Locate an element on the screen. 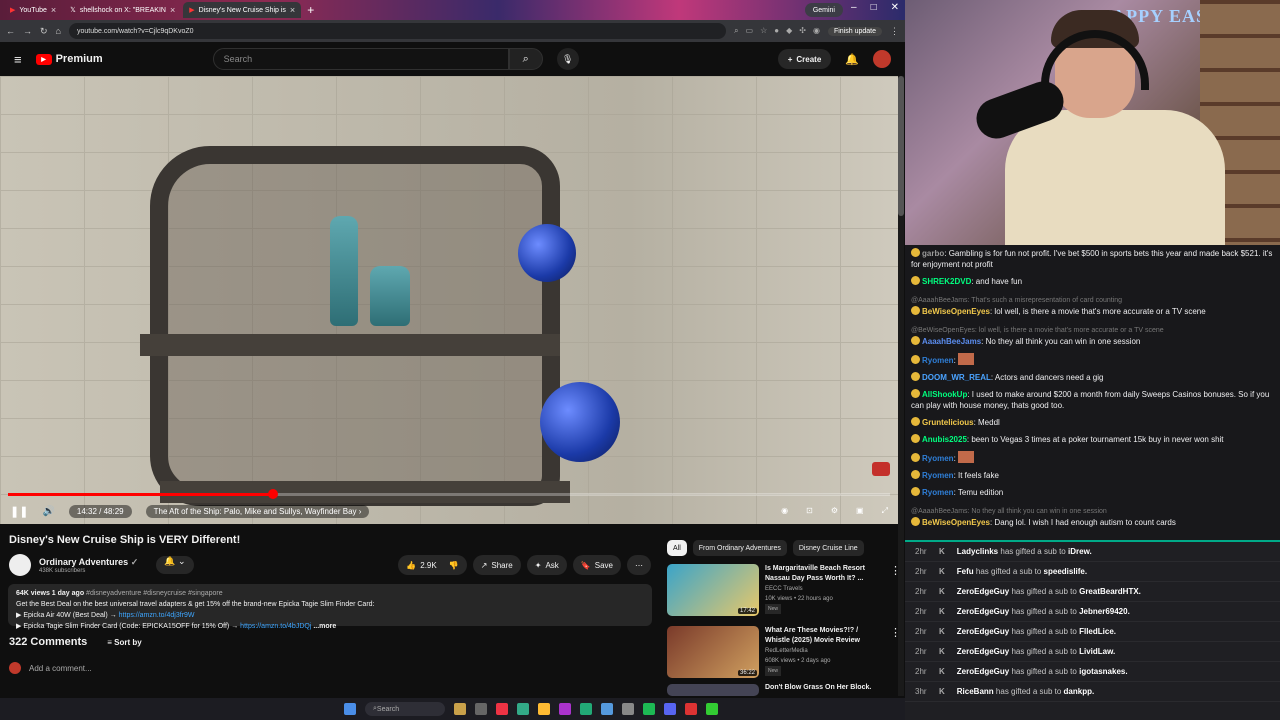 This screenshot has width=1280, height=720. miniplayer-icon: ▣ is located at coordinates (860, 511).